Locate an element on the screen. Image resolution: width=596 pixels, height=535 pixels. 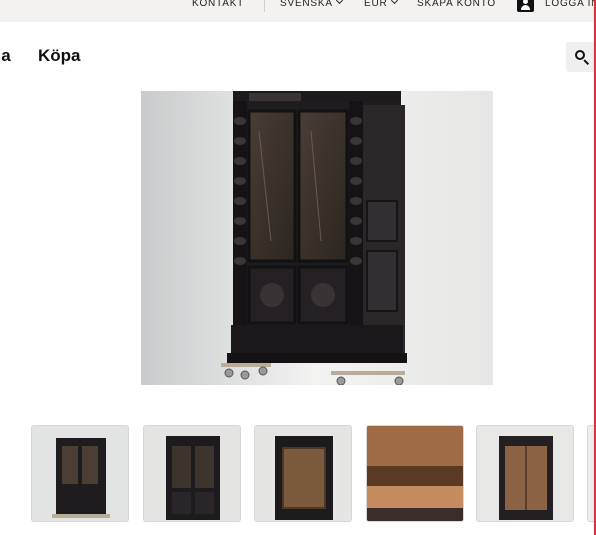
topbar-divider is located at coordinates (264, 6).